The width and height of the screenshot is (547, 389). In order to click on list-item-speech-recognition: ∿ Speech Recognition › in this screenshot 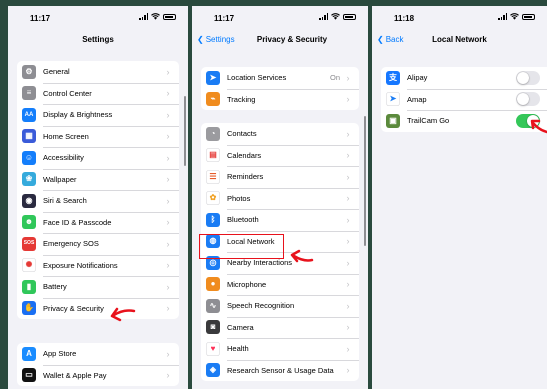, I will do `click(280, 306)`.